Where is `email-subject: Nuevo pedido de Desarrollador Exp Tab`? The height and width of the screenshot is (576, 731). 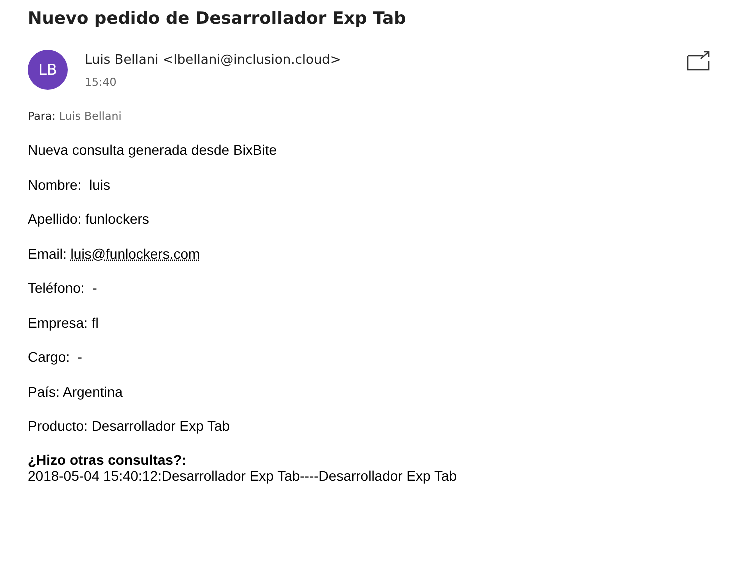 email-subject: Nuevo pedido de Desarrollador Exp Tab is located at coordinates (218, 19).